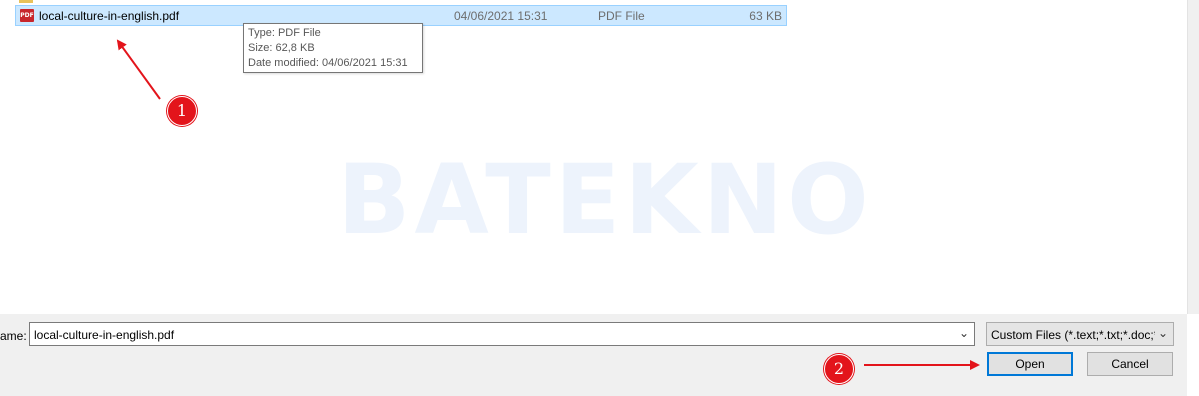 The image size is (1199, 396). Describe the element at coordinates (1193, 157) in the screenshot. I see `vertical-scrollbar` at that location.